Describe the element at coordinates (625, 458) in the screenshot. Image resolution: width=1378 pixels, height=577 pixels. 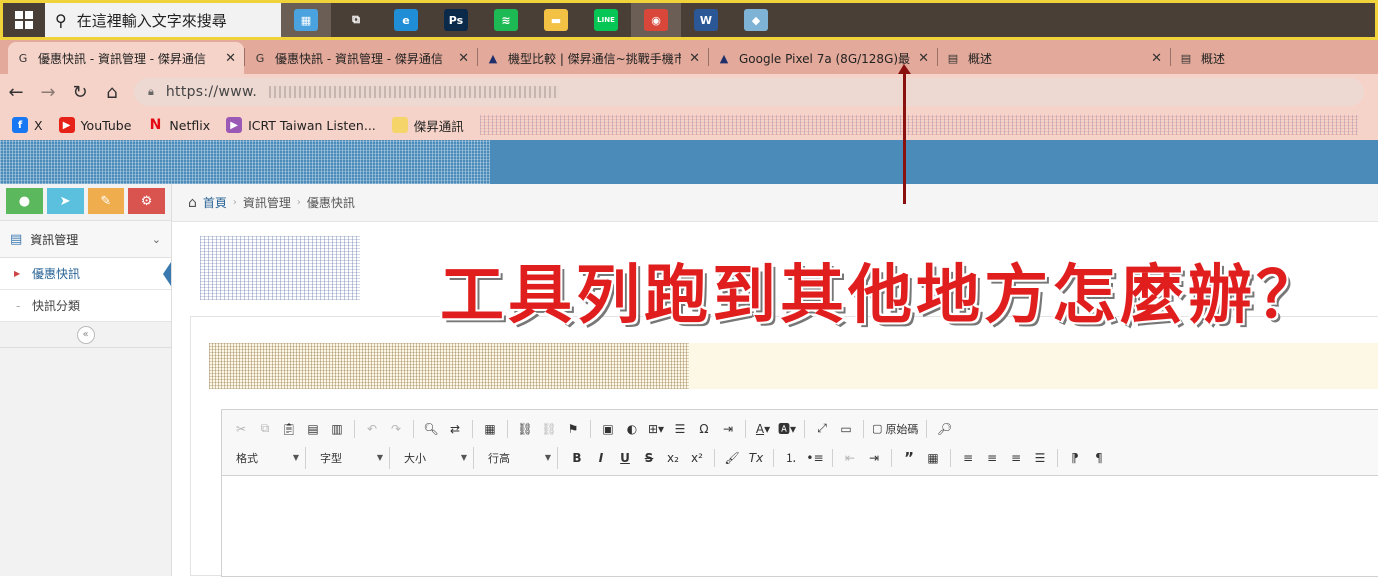
I see `underline-button: U` at that location.